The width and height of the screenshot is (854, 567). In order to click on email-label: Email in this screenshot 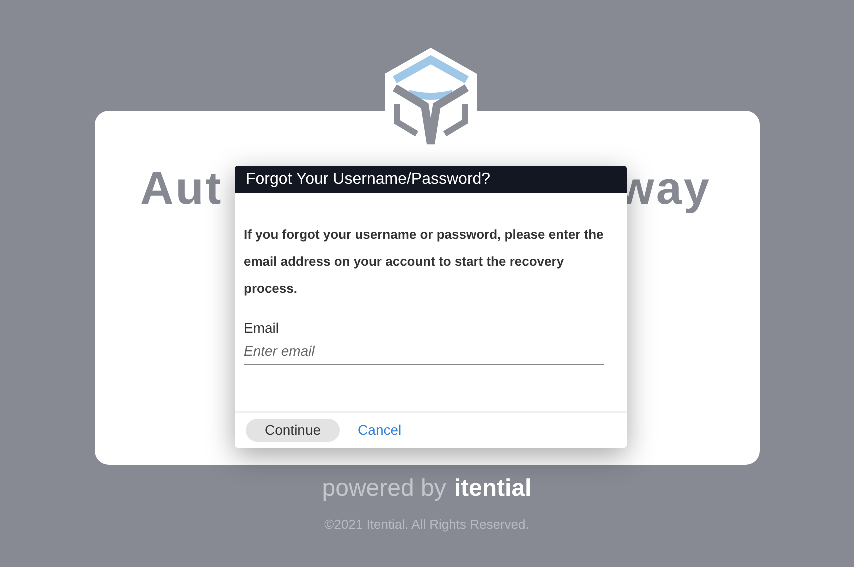, I will do `click(262, 328)`.